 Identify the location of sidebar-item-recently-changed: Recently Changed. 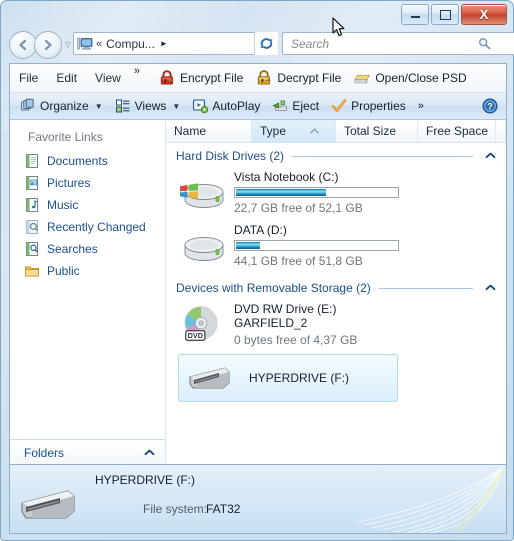
(87, 227).